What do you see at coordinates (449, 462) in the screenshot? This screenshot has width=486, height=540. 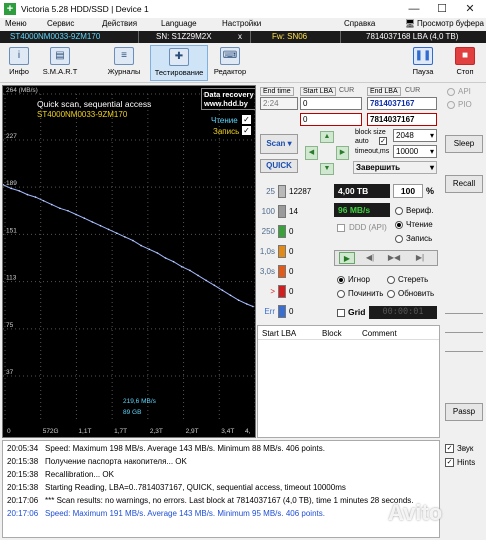 I see `hints-checkbox: ✓` at bounding box center [449, 462].